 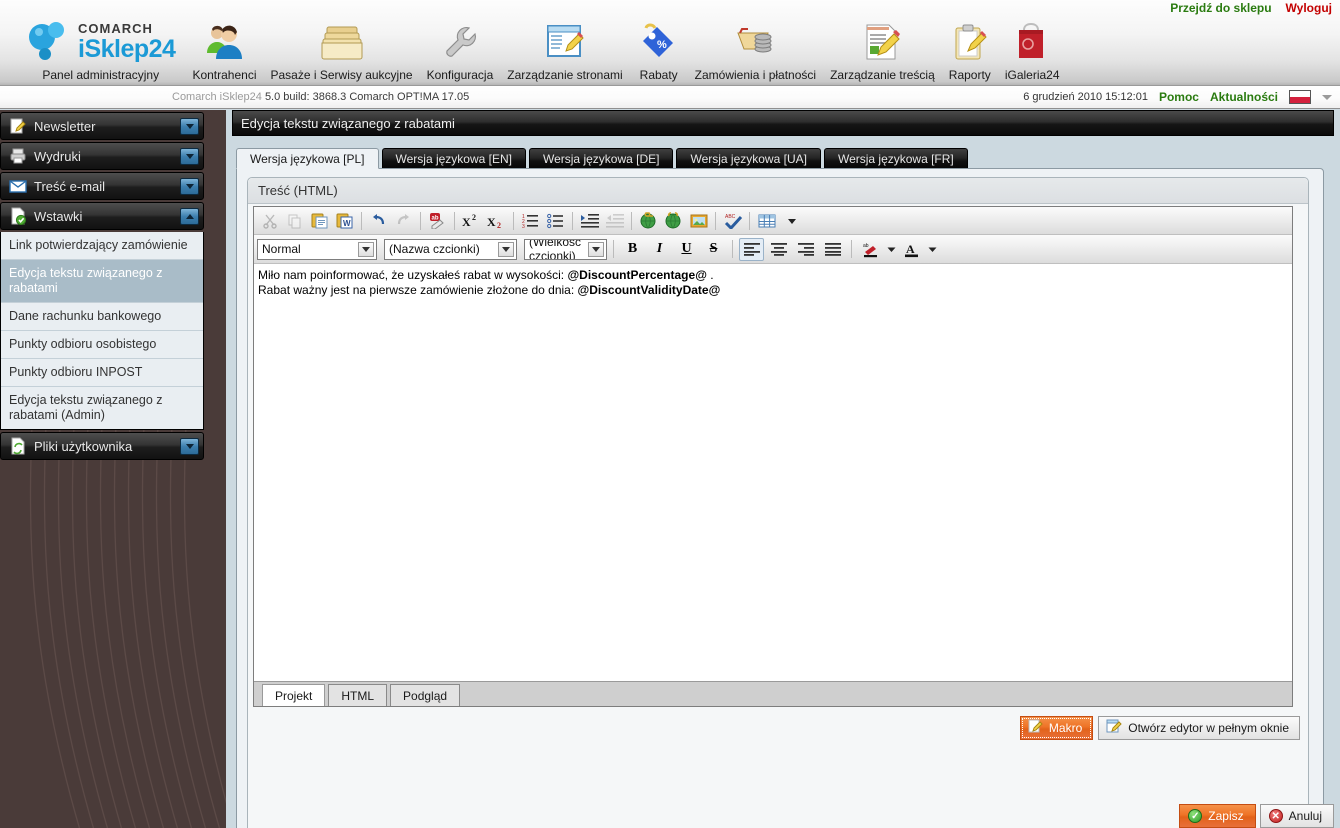 What do you see at coordinates (294, 695) in the screenshot?
I see `tab-projekt: Projekt` at bounding box center [294, 695].